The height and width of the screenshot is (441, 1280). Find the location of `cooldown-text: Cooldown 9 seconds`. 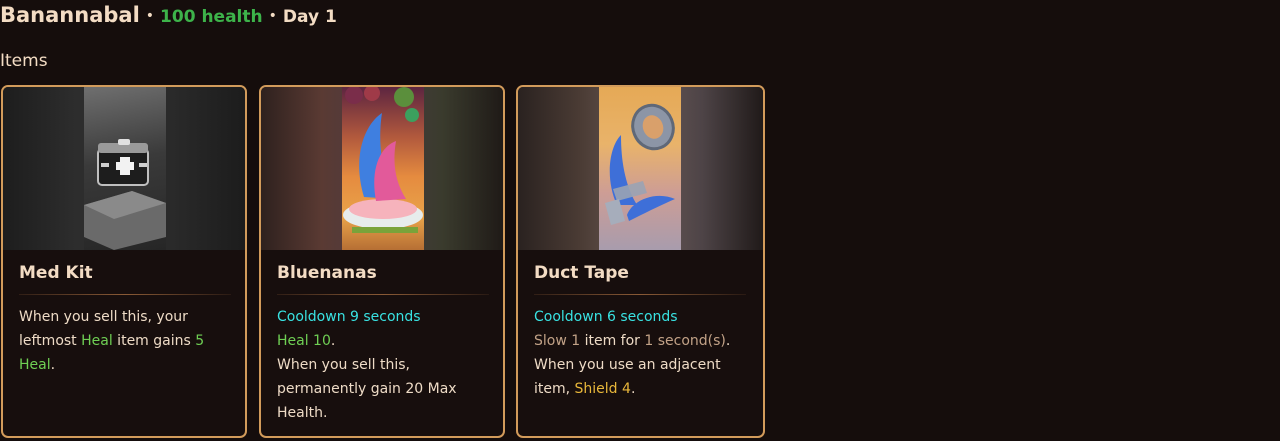

cooldown-text: Cooldown 9 seconds is located at coordinates (349, 317).